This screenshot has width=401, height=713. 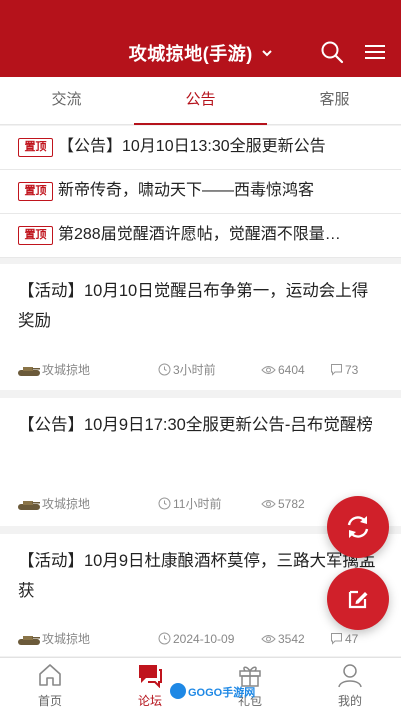 I want to click on tab-announcement: 公告, so click(x=200, y=101).